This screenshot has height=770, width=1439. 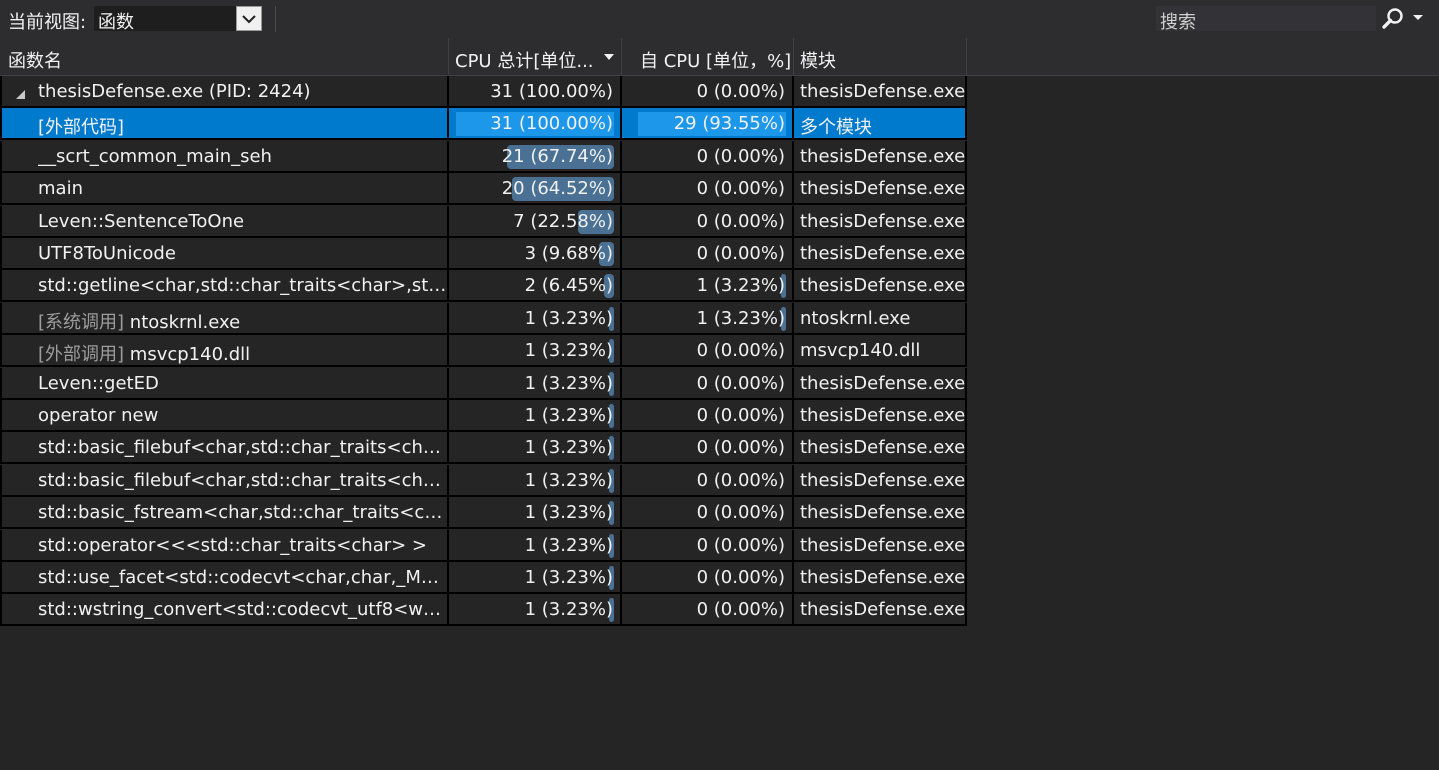 I want to click on function-name-cell: operator new, so click(x=224, y=416).